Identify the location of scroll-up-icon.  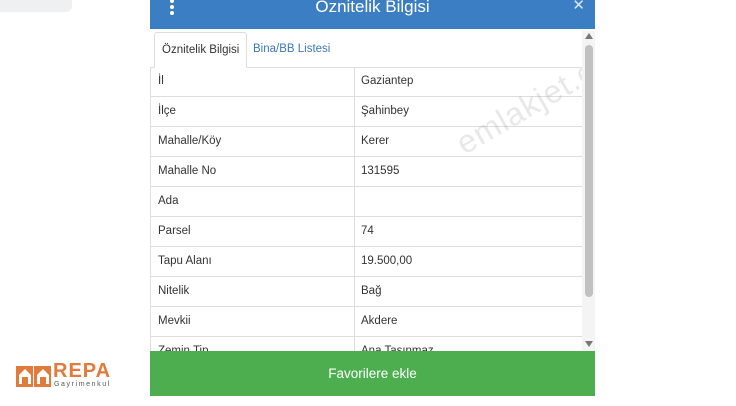
(589, 36).